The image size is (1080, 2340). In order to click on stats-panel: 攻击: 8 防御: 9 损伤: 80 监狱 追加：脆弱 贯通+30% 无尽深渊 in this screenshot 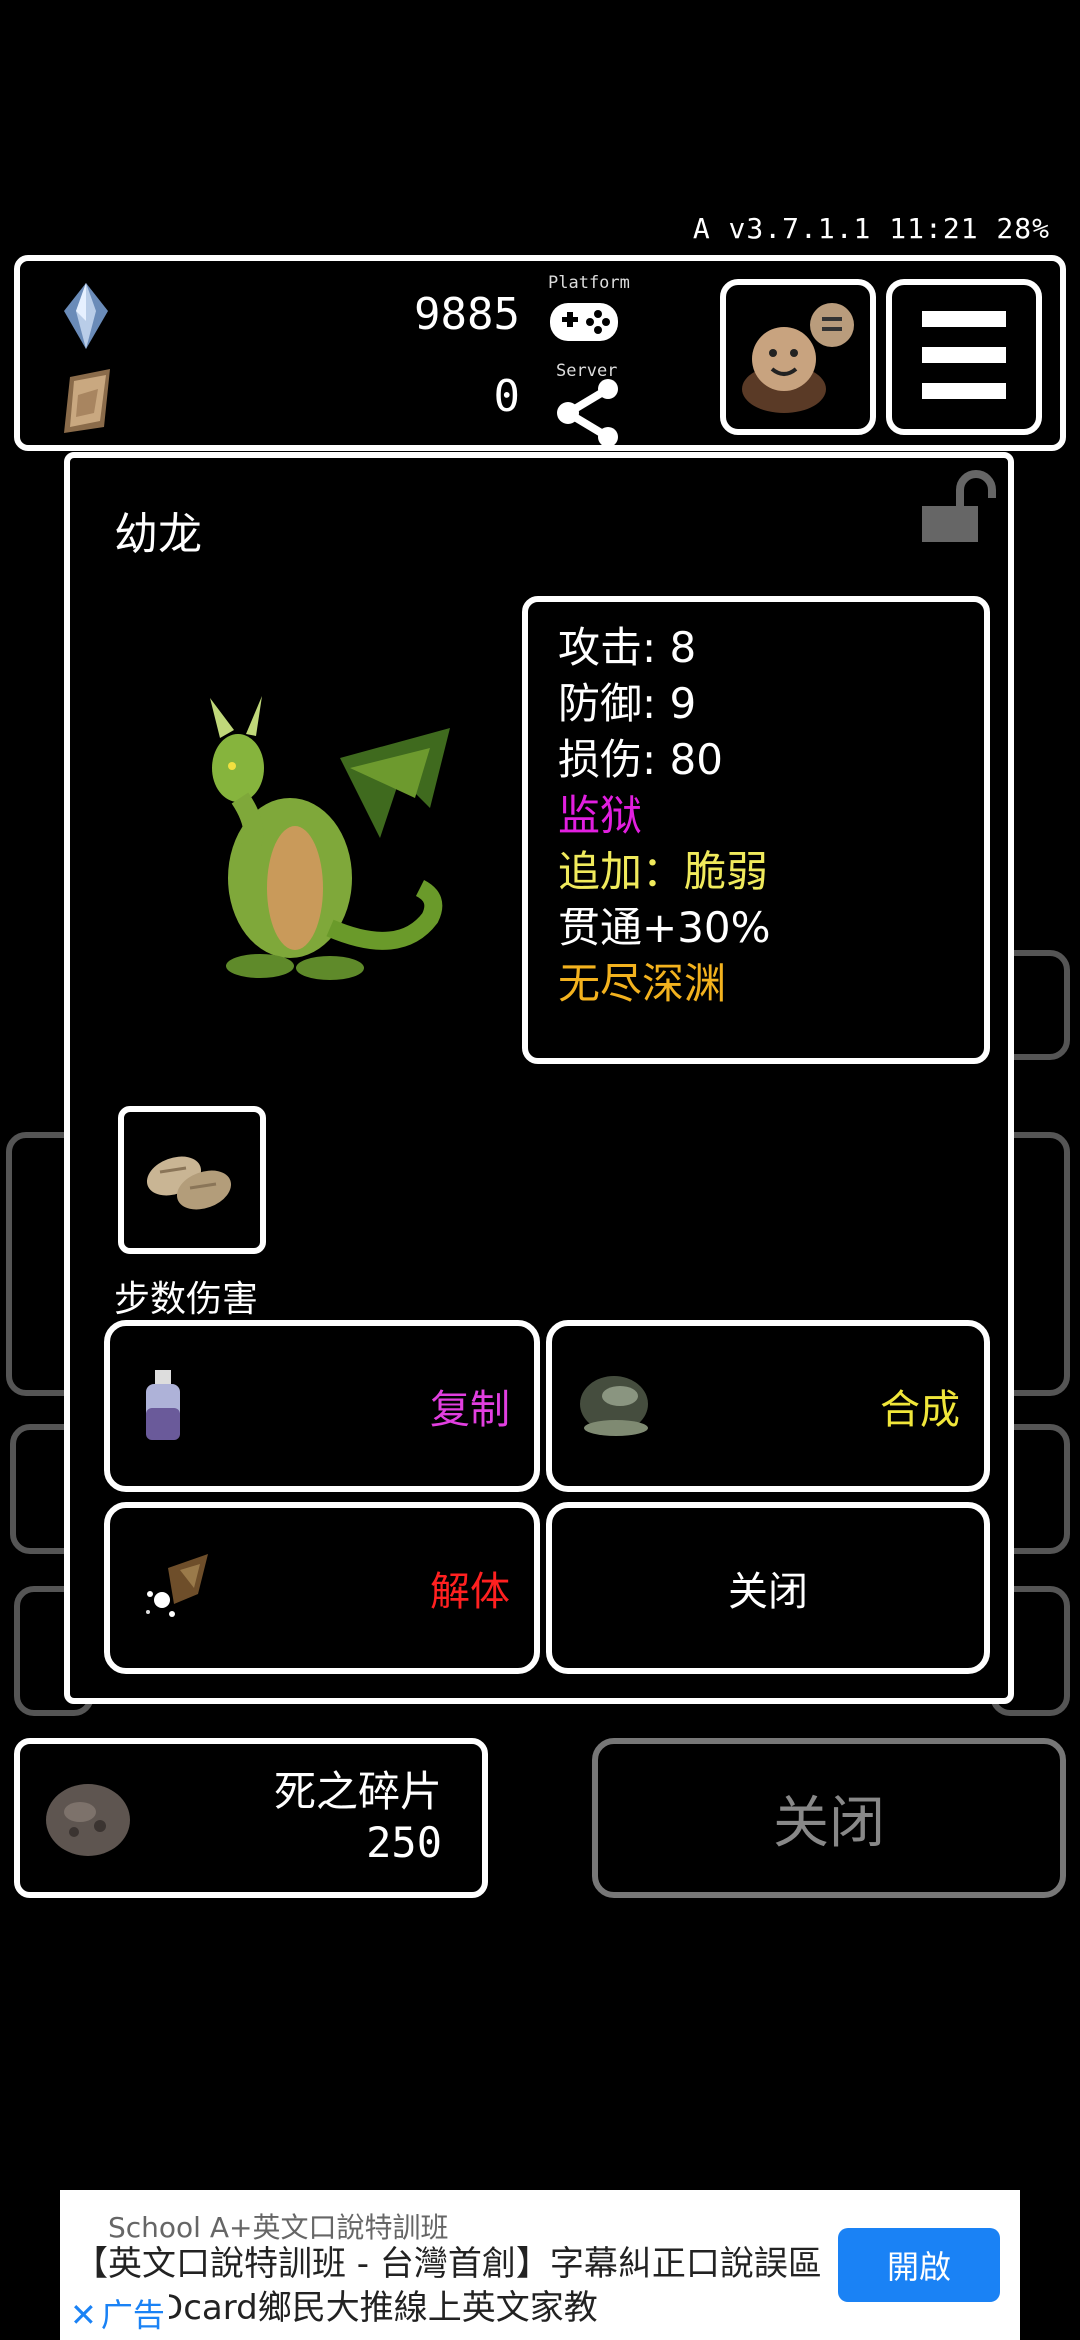, I will do `click(756, 830)`.